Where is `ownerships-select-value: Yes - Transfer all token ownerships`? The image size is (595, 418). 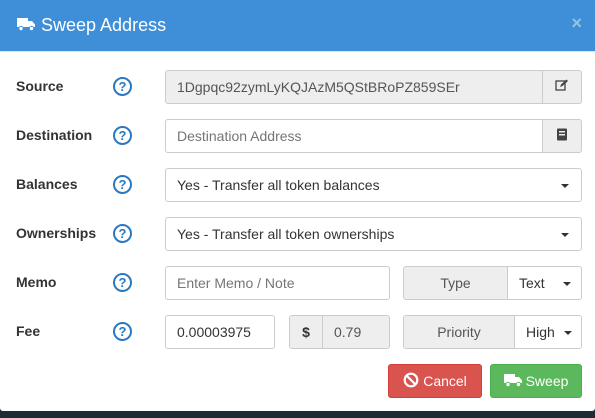 ownerships-select-value: Yes - Transfer all token ownerships is located at coordinates (286, 234).